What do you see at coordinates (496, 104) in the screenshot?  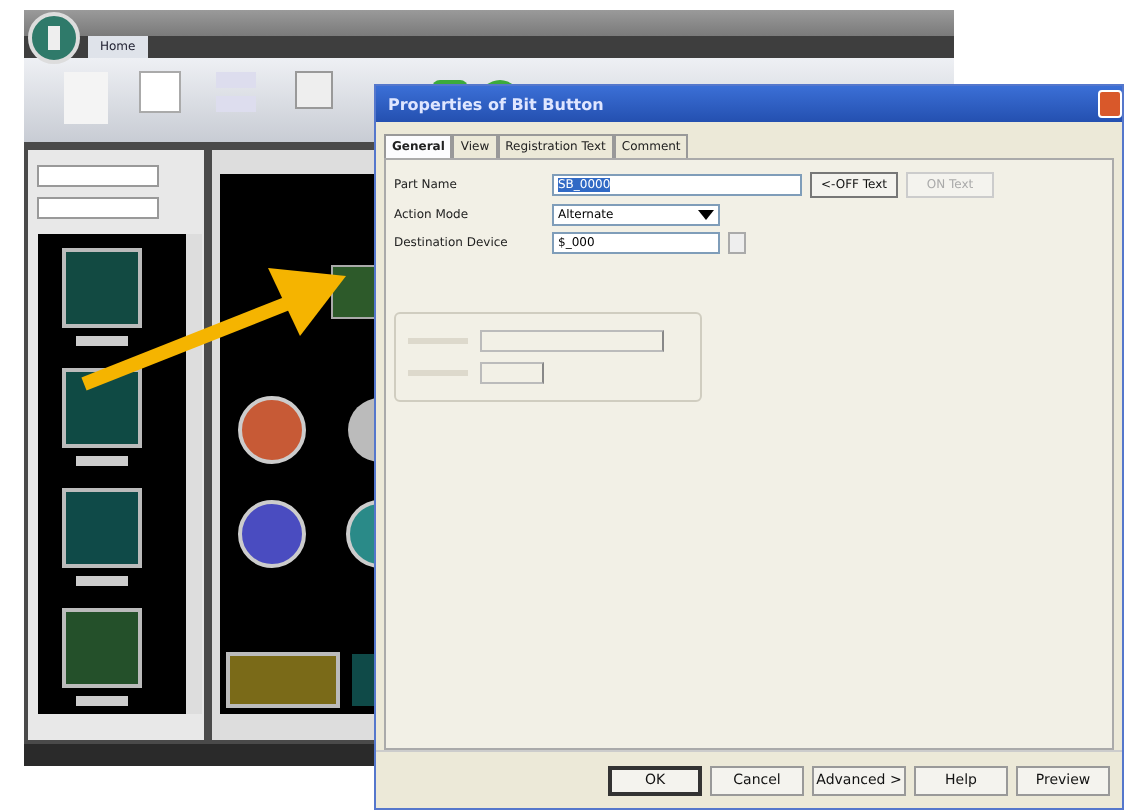 I see `dialog-title: Properties of Bit Button` at bounding box center [496, 104].